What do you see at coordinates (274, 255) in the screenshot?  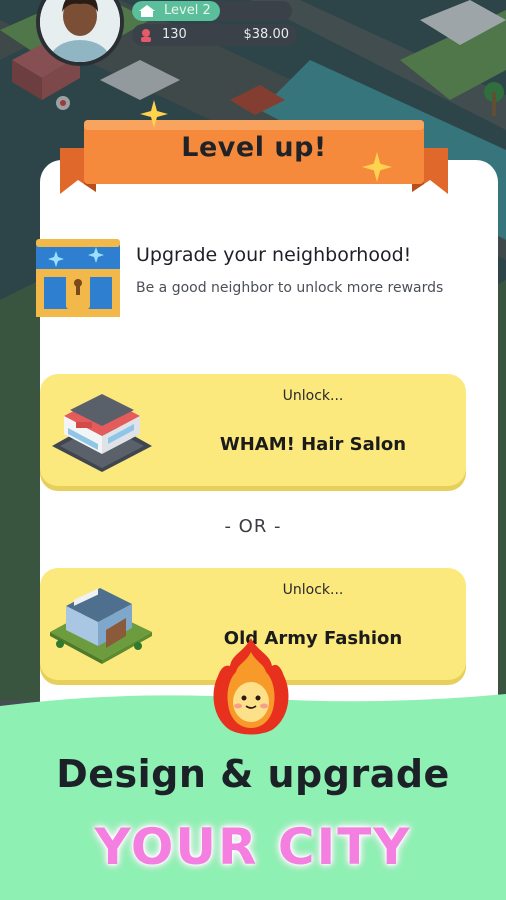 I see `upgrade-heading: Upgrade your neighborhood!` at bounding box center [274, 255].